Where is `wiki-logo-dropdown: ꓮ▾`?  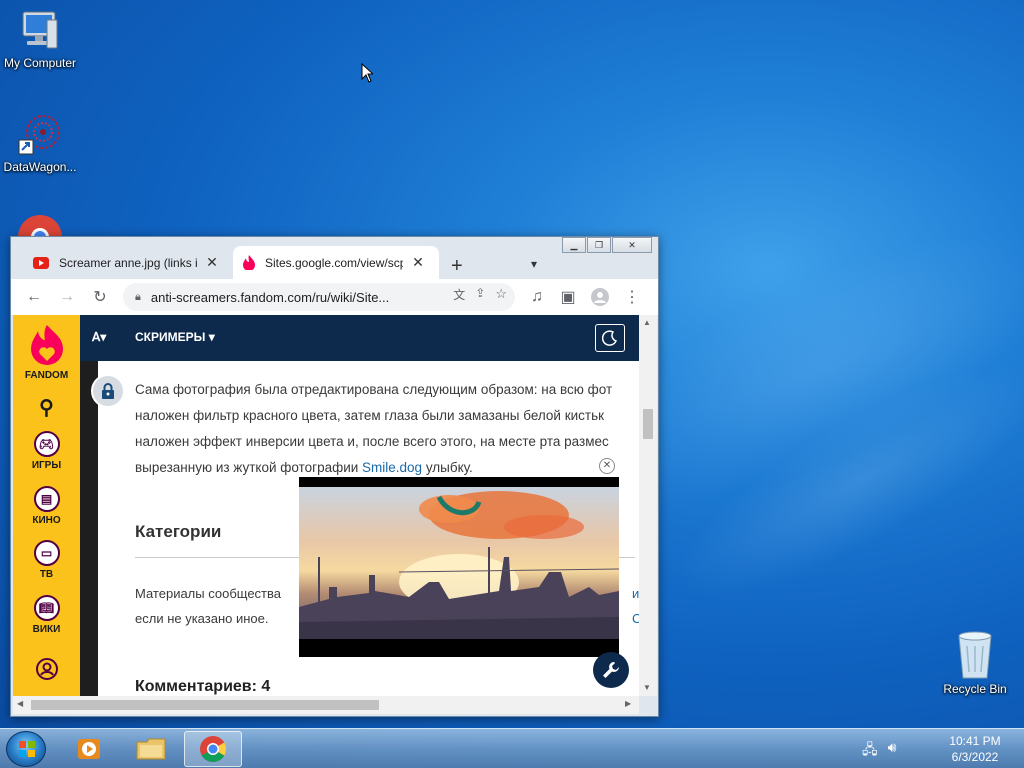
wiki-logo-dropdown: ꓮ▾ is located at coordinates (99, 337).